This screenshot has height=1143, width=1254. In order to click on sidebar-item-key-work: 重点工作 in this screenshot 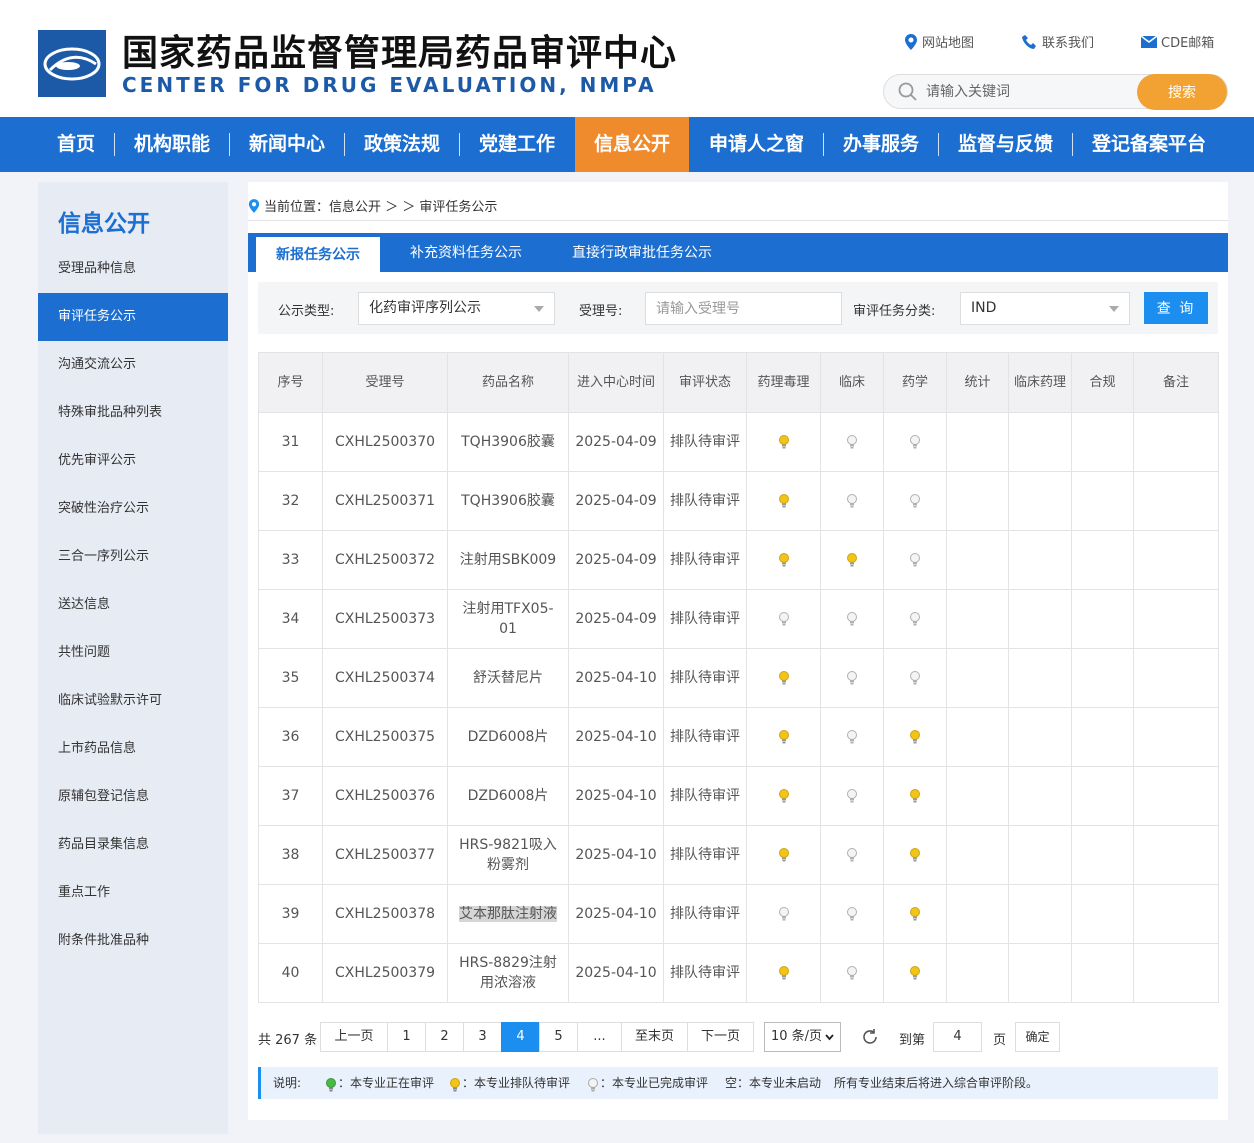, I will do `click(133, 893)`.